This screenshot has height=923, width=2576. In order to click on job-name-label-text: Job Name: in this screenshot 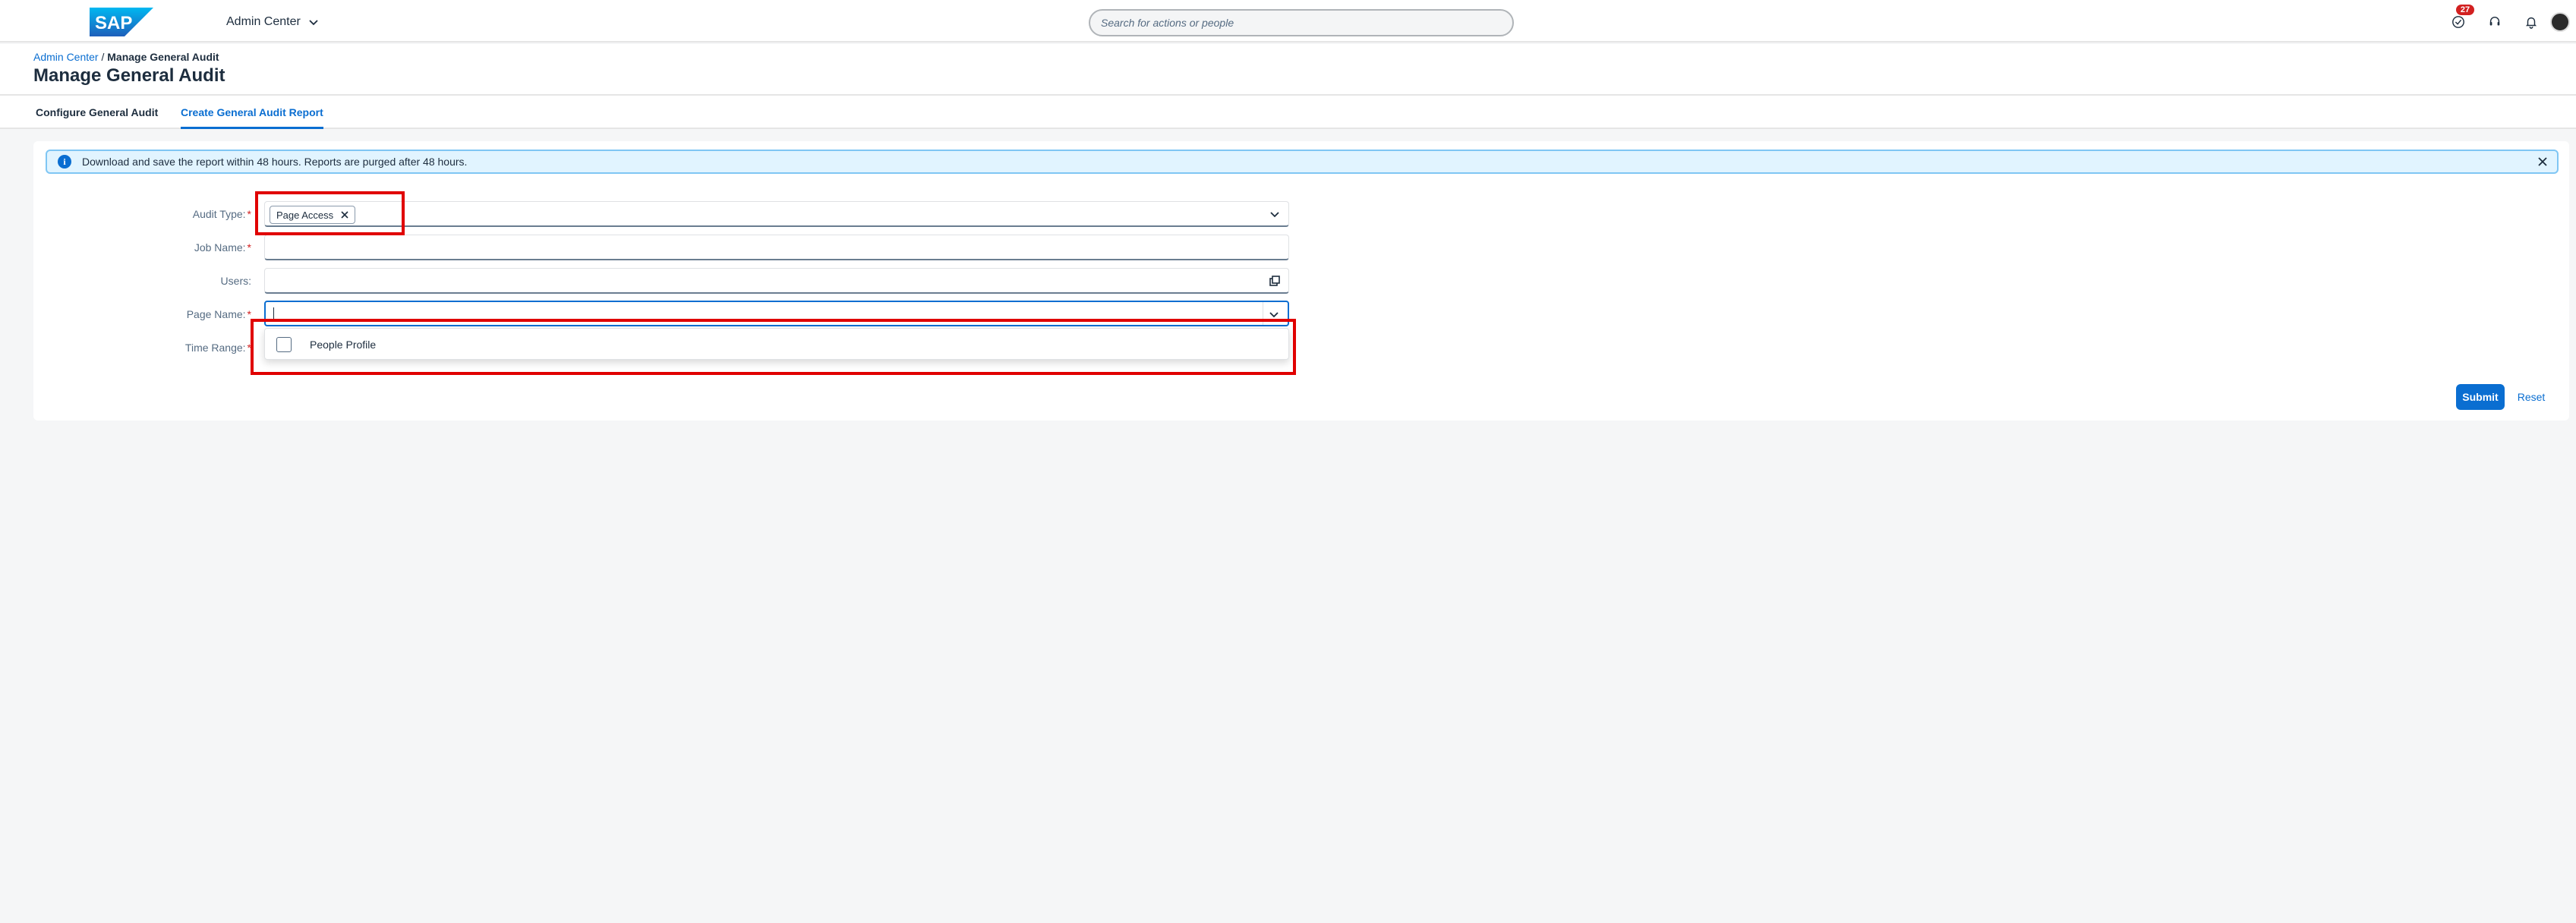, I will do `click(220, 247)`.